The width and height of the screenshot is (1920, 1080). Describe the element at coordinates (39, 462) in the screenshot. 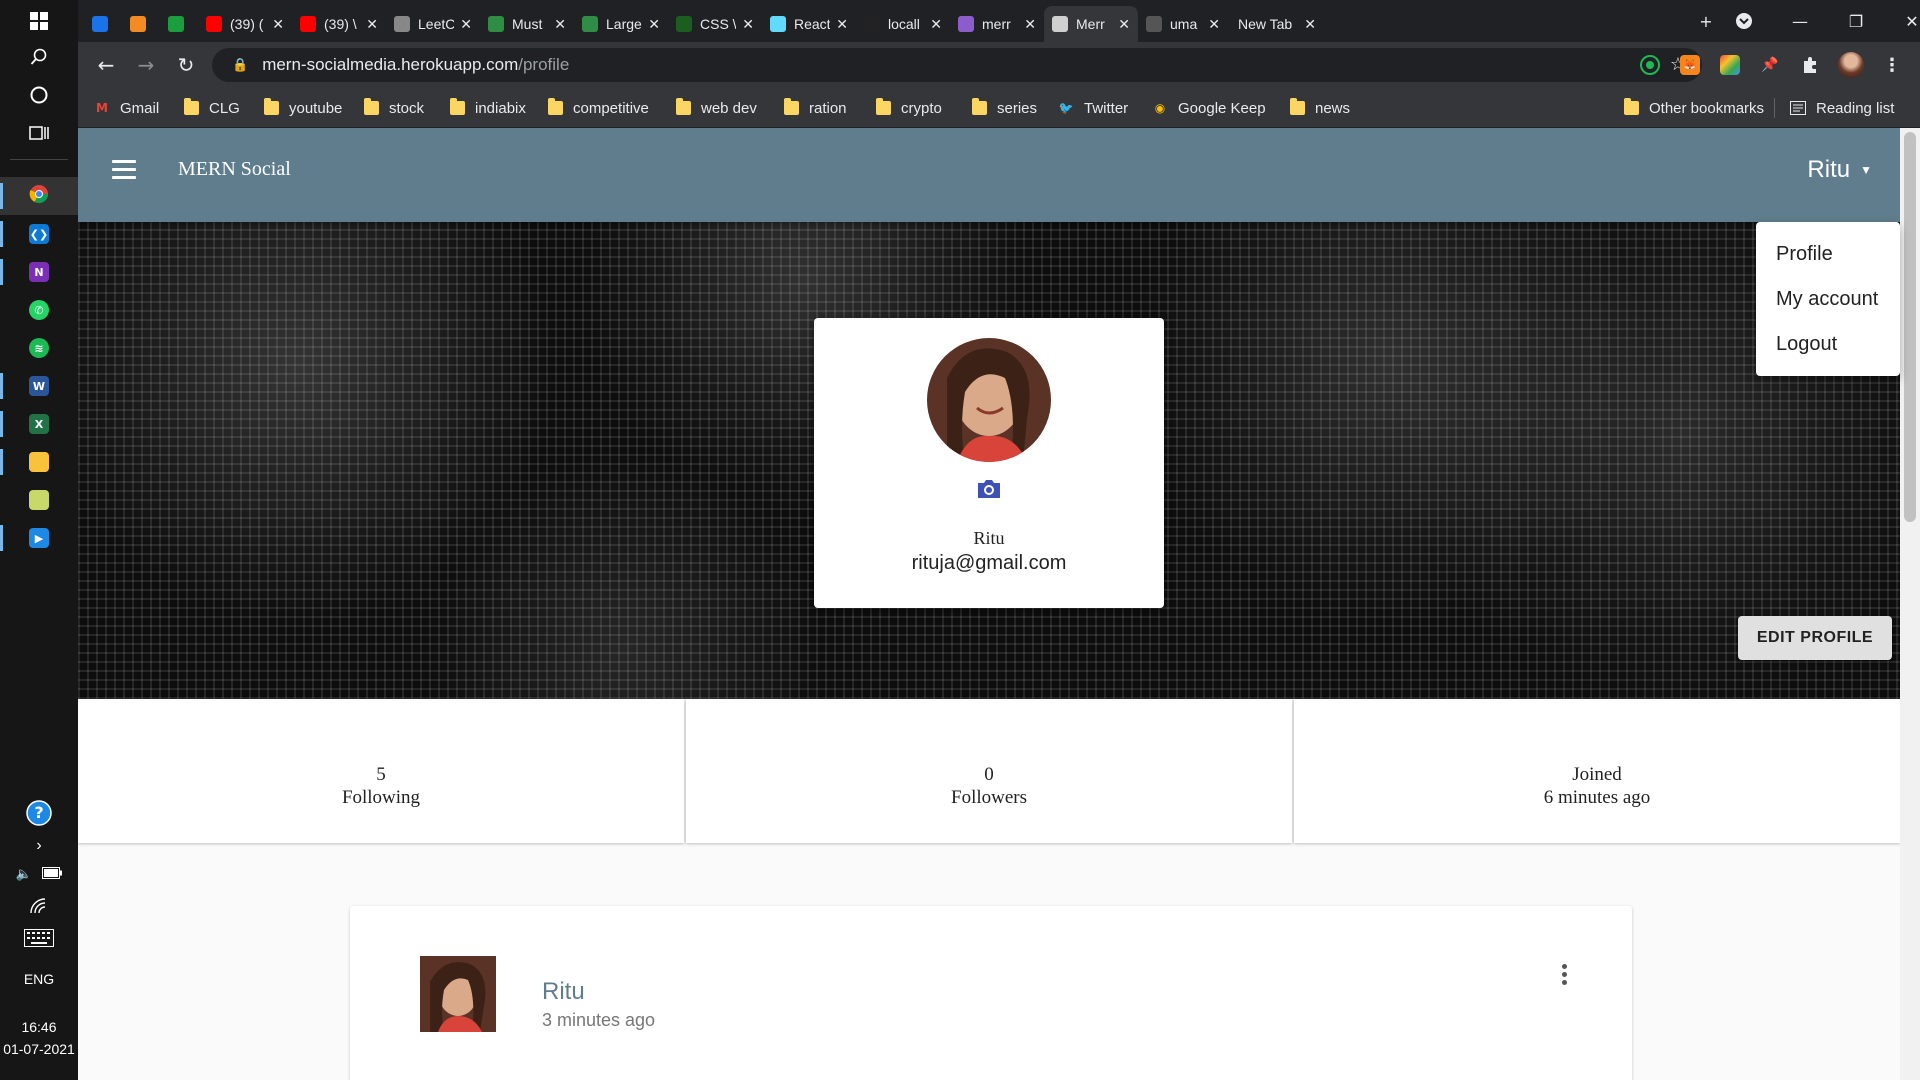

I see `taskbar-app-file-explorer` at that location.